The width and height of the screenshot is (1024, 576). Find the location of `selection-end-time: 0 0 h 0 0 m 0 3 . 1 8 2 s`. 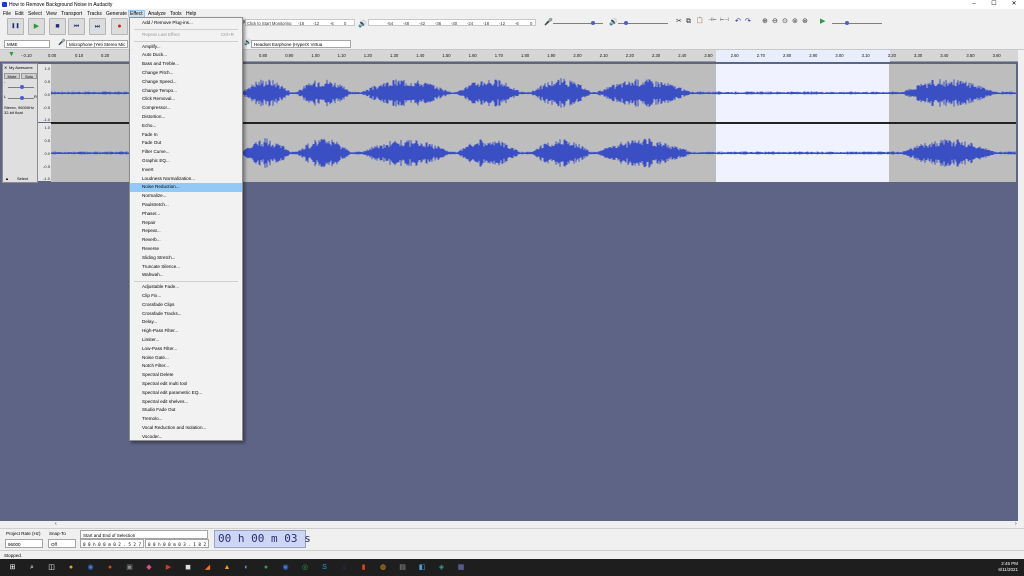

selection-end-time: 0 0 h 0 0 m 0 3 . 1 8 2 s is located at coordinates (177, 543).